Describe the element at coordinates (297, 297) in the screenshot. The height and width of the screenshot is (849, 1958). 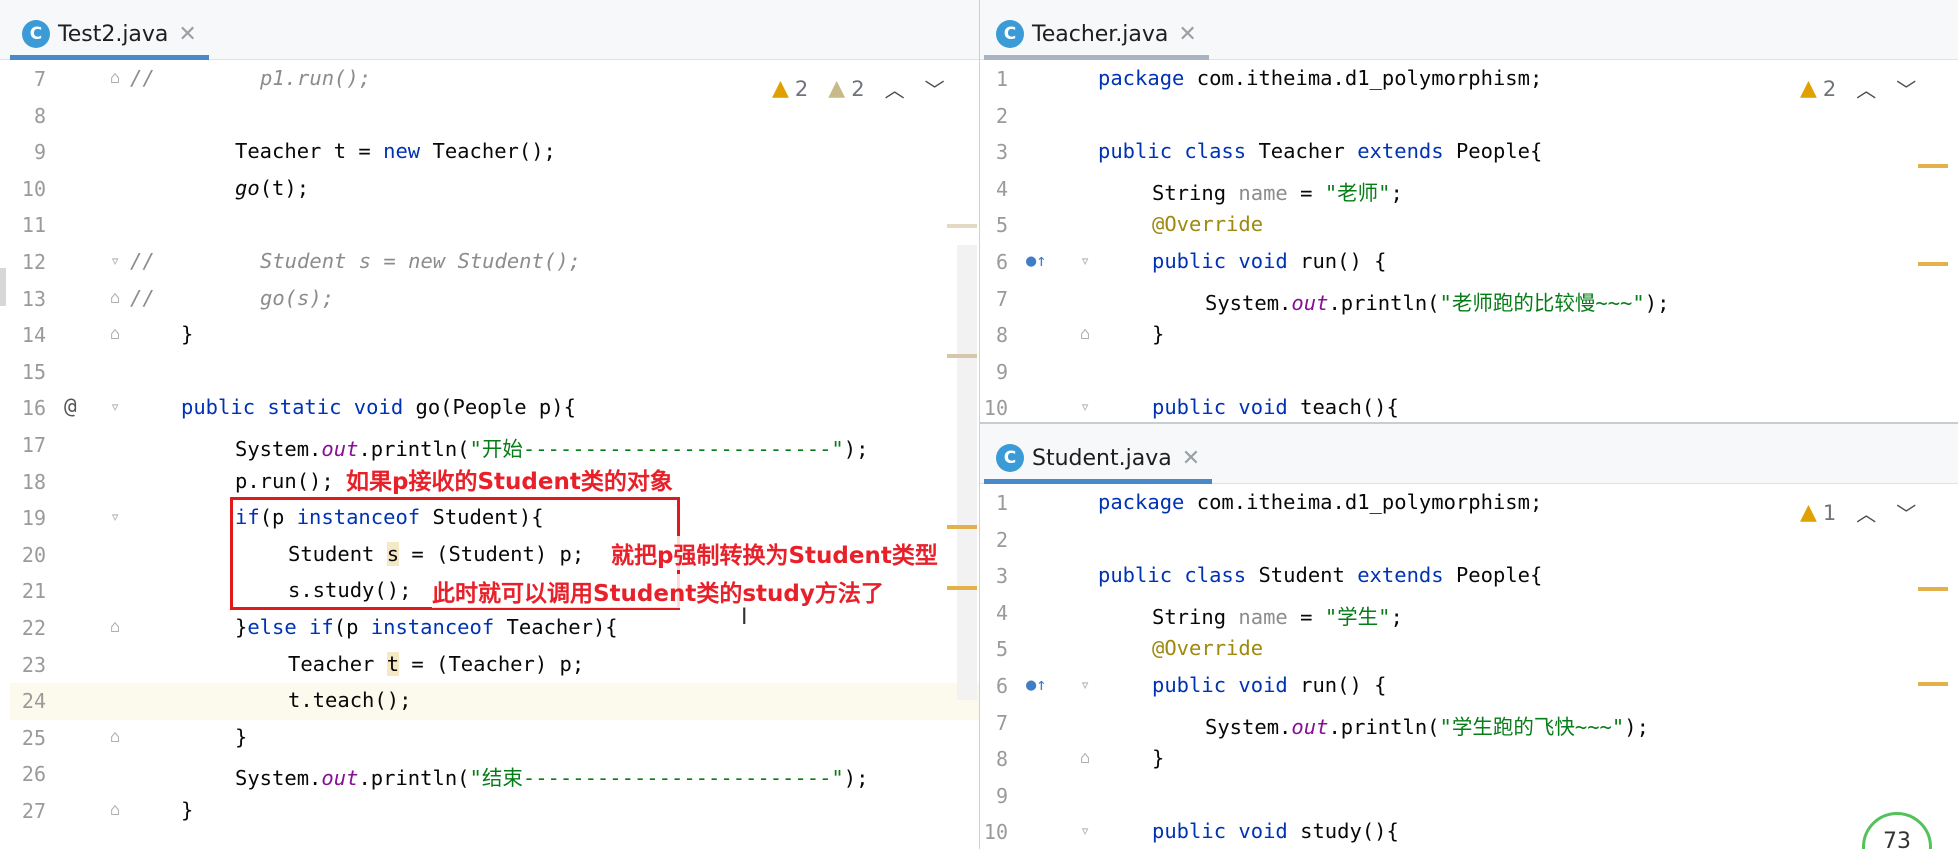
I see `code-text: go(s);` at that location.